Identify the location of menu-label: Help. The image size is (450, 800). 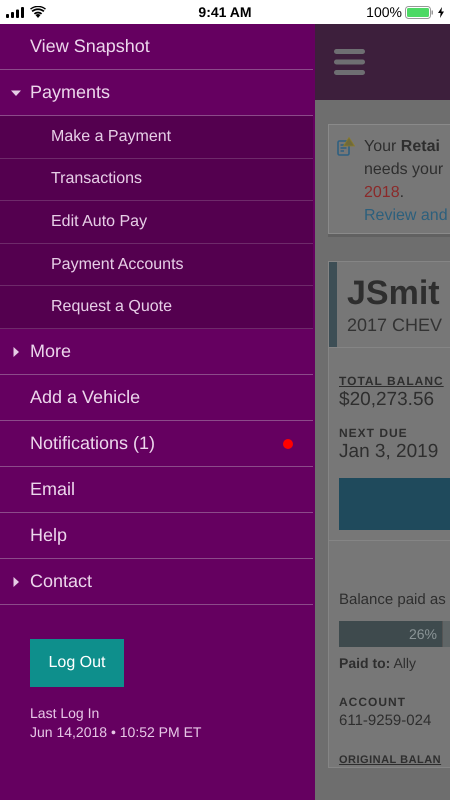
(49, 535).